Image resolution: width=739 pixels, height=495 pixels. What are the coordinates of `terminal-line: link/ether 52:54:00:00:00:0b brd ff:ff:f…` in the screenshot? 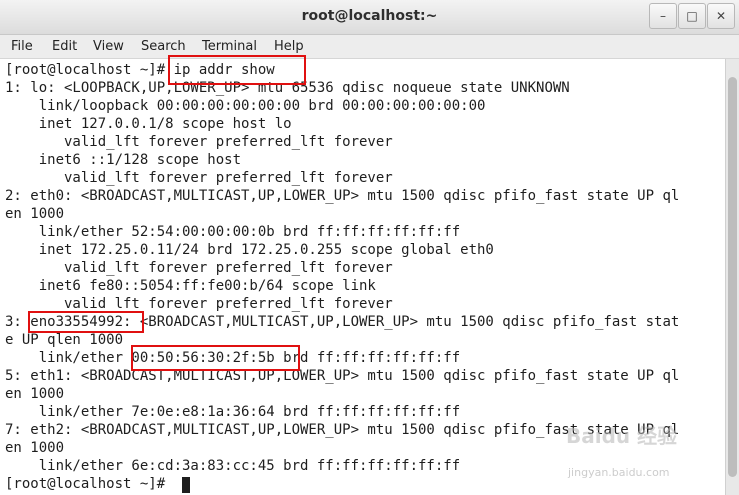 It's located at (233, 232).